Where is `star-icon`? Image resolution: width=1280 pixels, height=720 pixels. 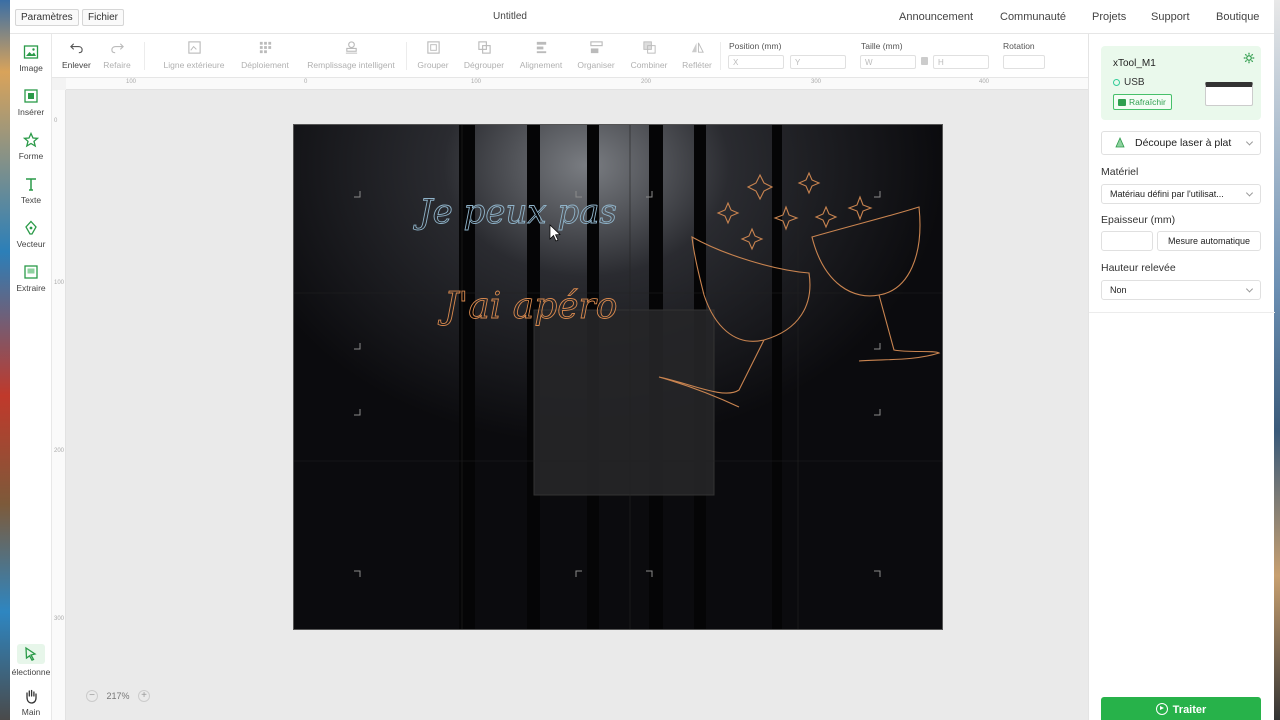
star-icon is located at coordinates (31, 140).